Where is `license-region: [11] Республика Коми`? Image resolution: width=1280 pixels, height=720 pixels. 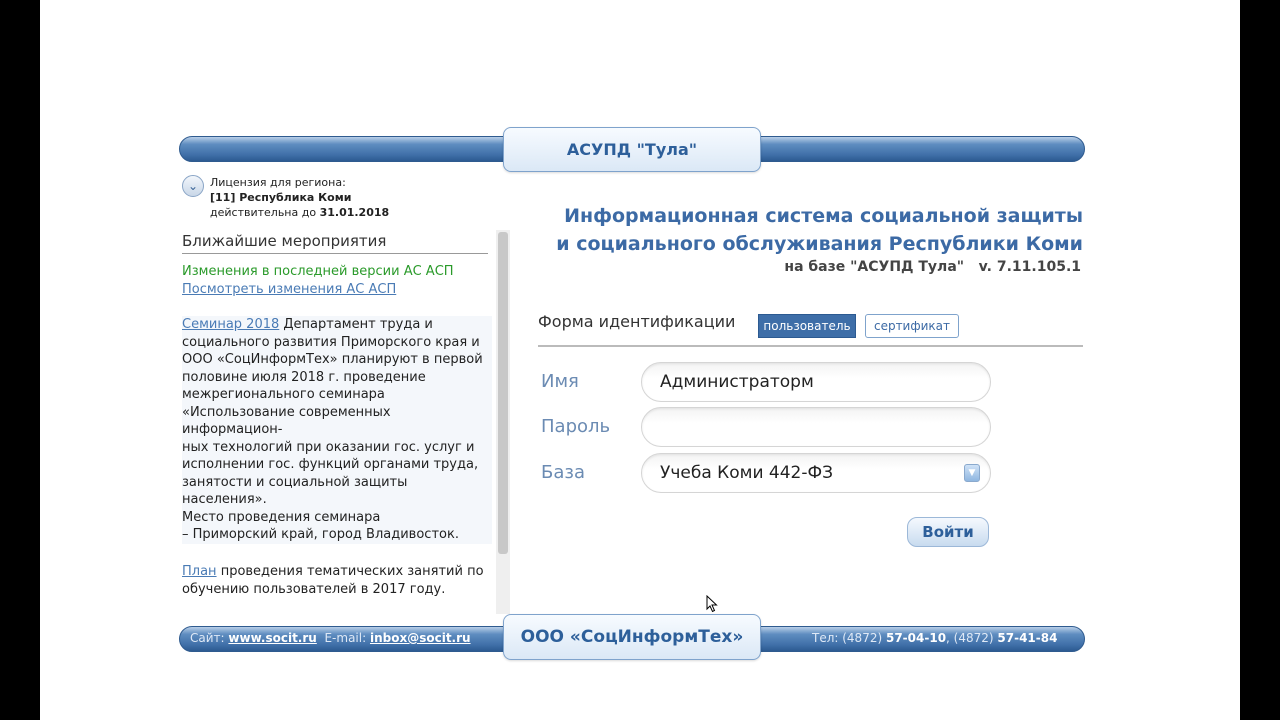 license-region: [11] Республика Коми is located at coordinates (281, 197).